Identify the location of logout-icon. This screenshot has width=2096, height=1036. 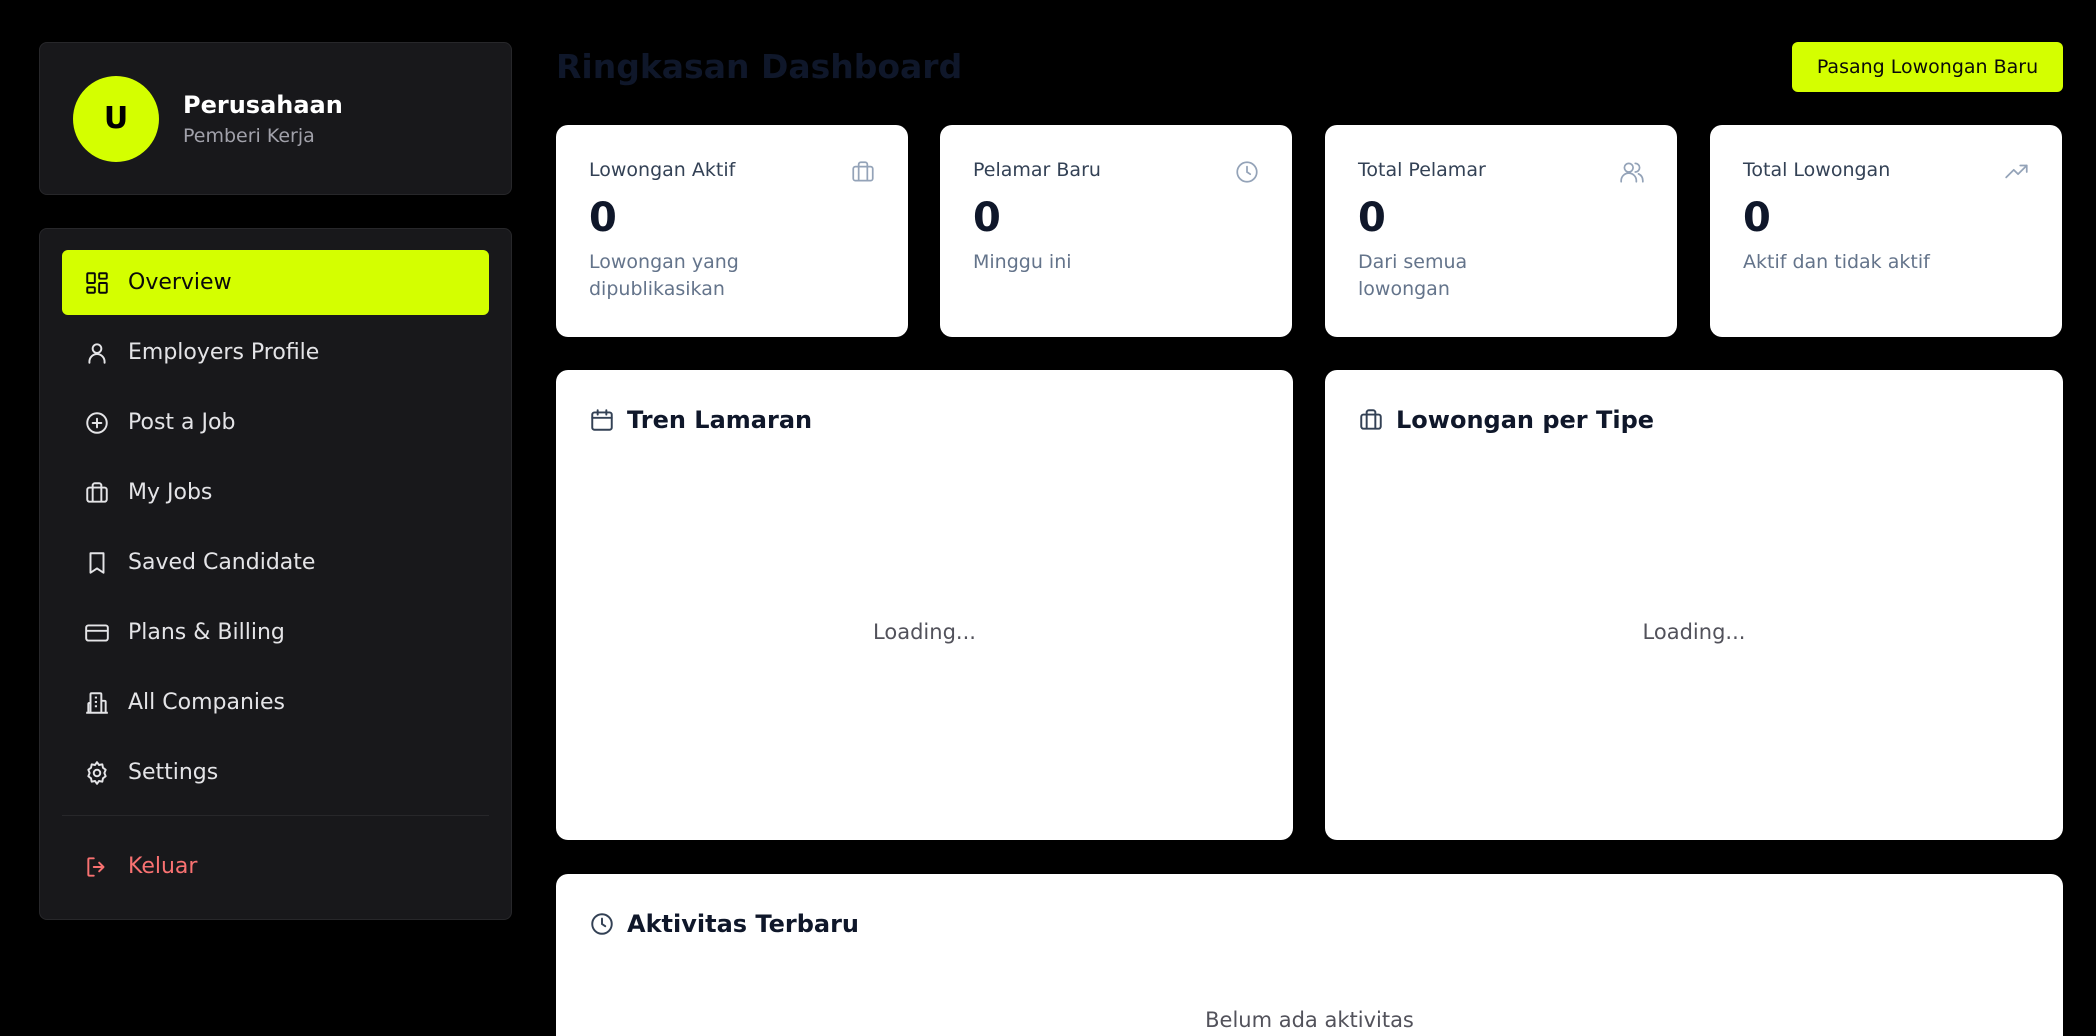
(97, 867).